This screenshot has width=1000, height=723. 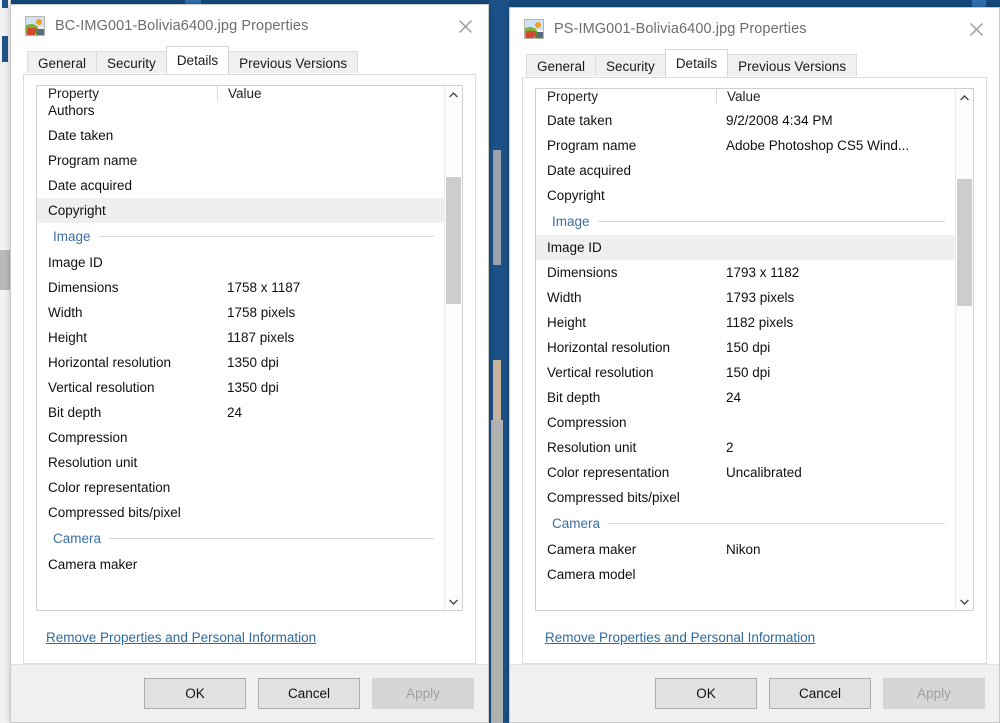 What do you see at coordinates (110, 362) in the screenshot?
I see `property-name: Horizontal resolution` at bounding box center [110, 362].